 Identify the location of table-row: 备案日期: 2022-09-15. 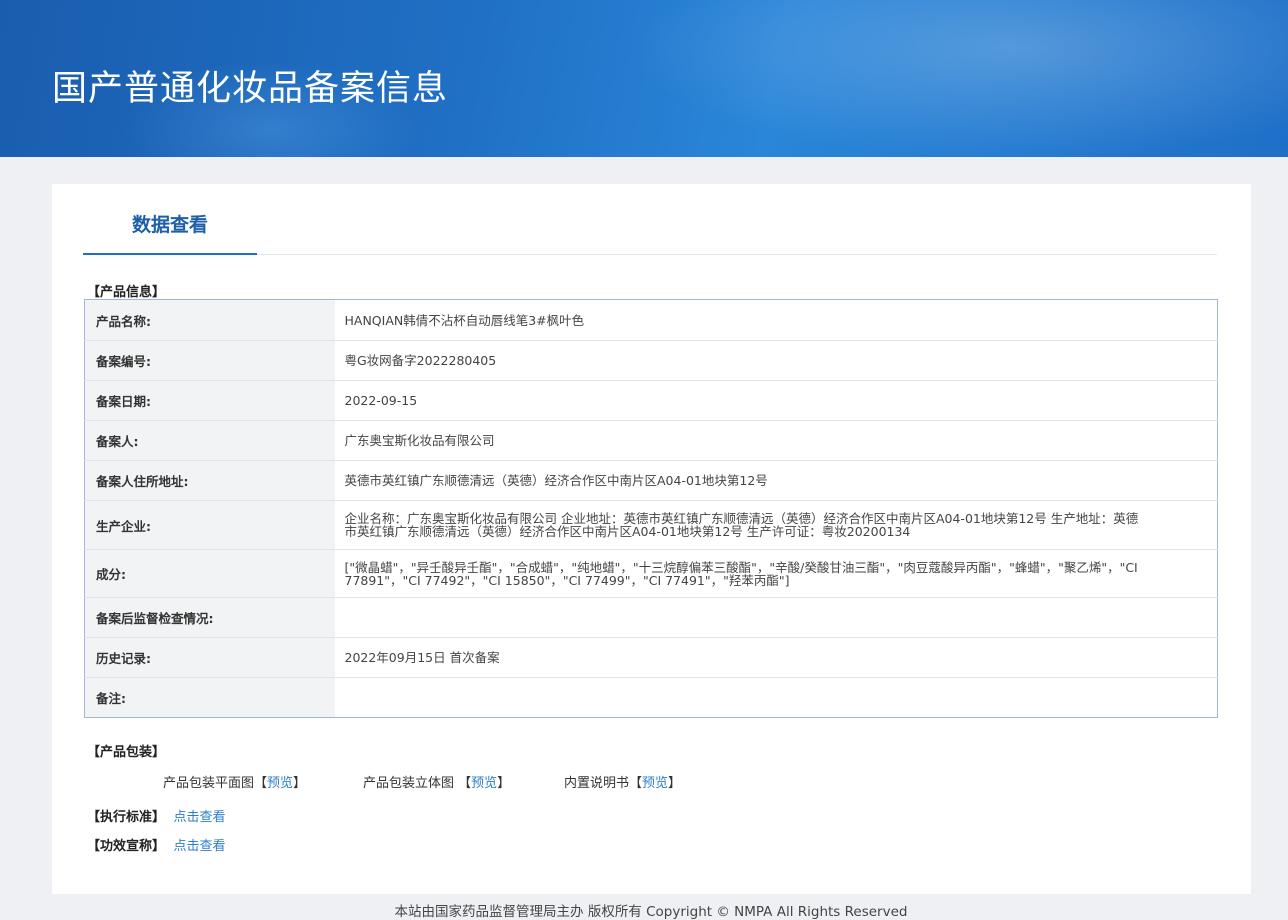
(651, 400).